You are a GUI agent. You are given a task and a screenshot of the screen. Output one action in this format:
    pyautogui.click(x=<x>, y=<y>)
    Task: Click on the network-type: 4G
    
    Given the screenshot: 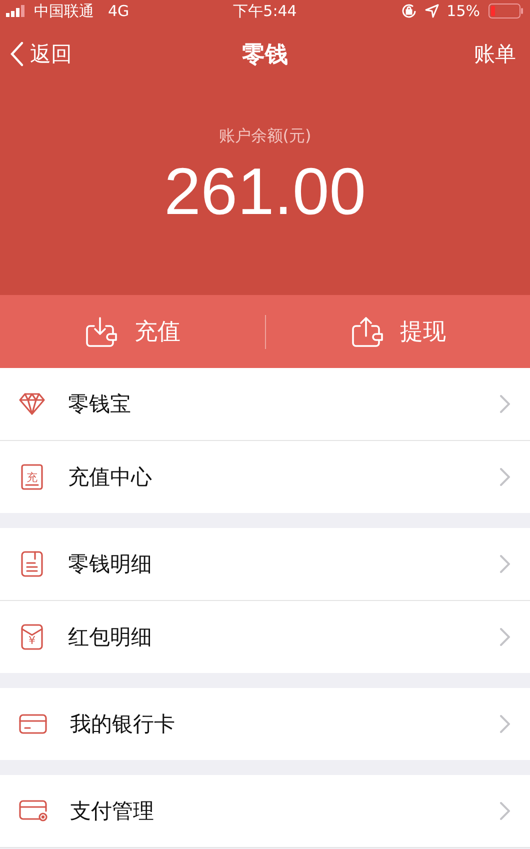 What is the action you would take?
    pyautogui.click(x=119, y=11)
    